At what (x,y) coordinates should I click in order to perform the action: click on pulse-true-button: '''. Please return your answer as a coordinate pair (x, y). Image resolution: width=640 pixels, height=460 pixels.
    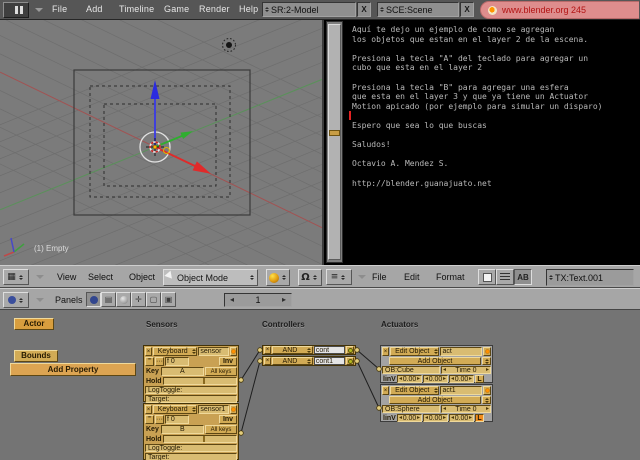
    Looking at the image, I should click on (149, 361).